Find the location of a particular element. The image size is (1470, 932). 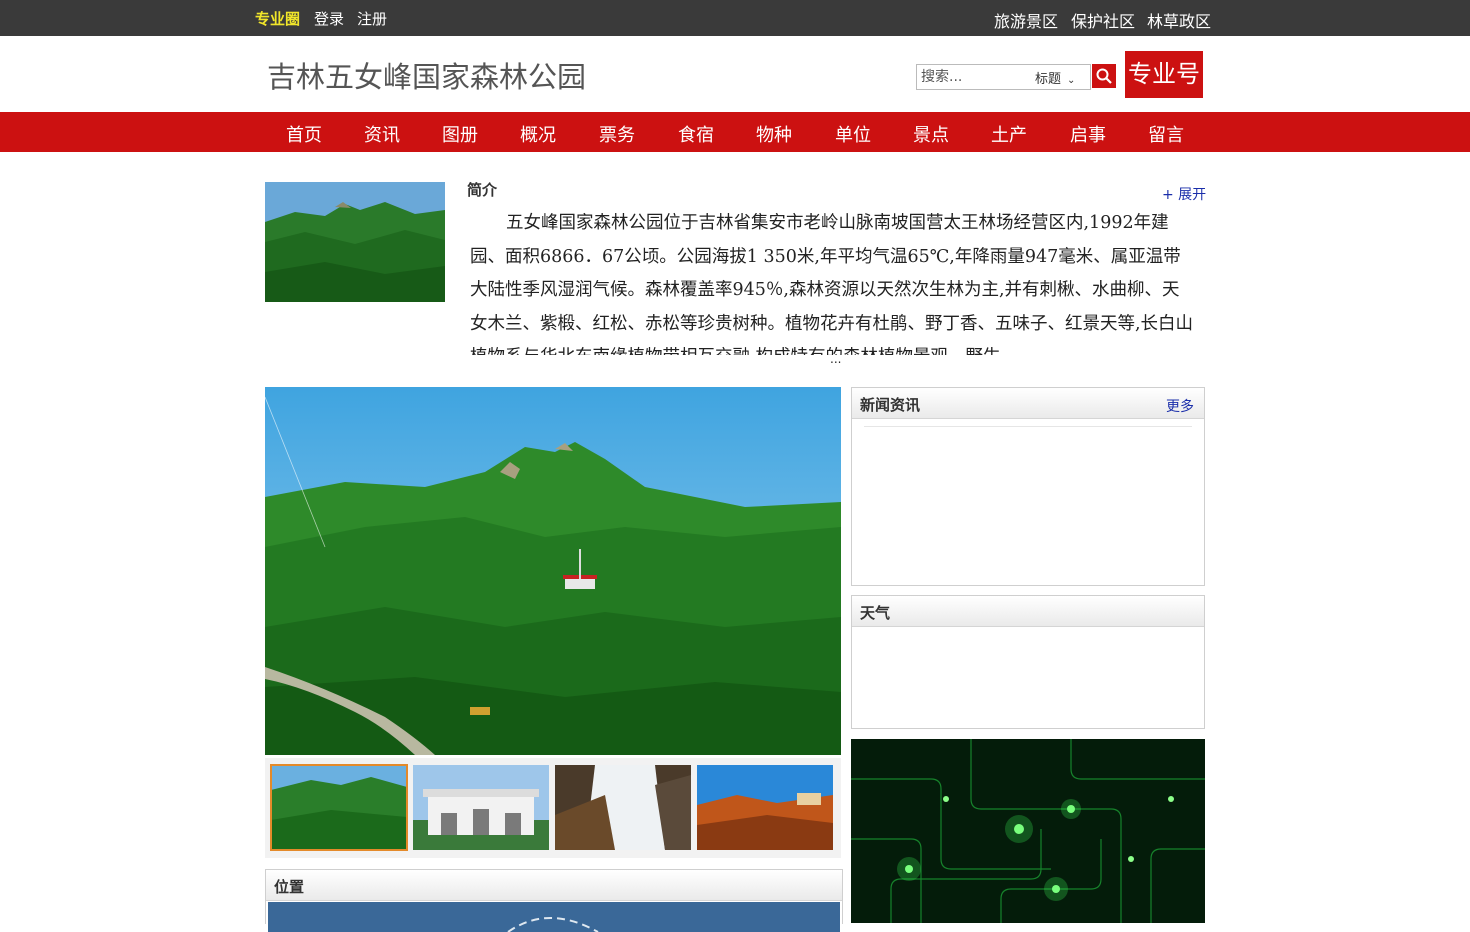

location-panel: 位置 is located at coordinates (554, 900).